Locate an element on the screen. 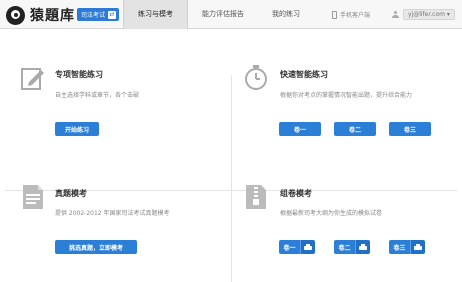 This screenshot has width=462, height=282. card-title: 快速智能练习 is located at coordinates (304, 74).